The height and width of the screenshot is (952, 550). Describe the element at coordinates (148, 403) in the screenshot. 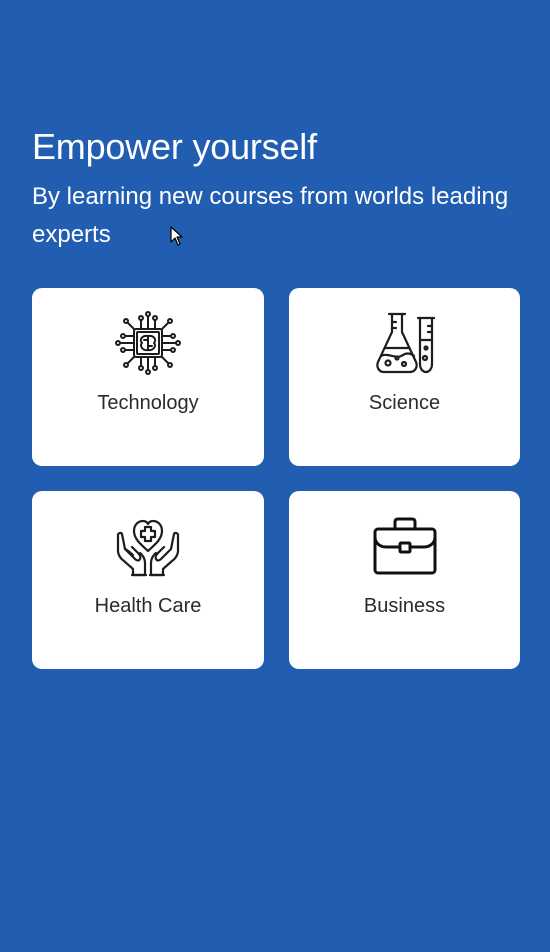

I see `category-label: Technology` at that location.